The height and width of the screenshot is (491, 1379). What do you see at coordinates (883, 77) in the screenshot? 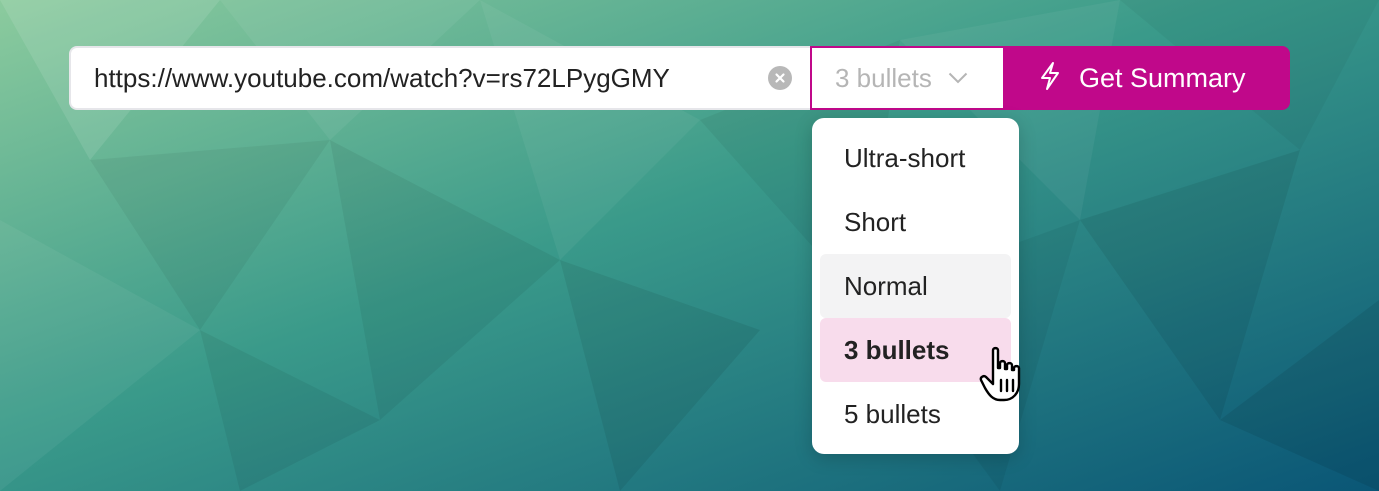
I see `length-select-value: 3 bullets` at bounding box center [883, 77].